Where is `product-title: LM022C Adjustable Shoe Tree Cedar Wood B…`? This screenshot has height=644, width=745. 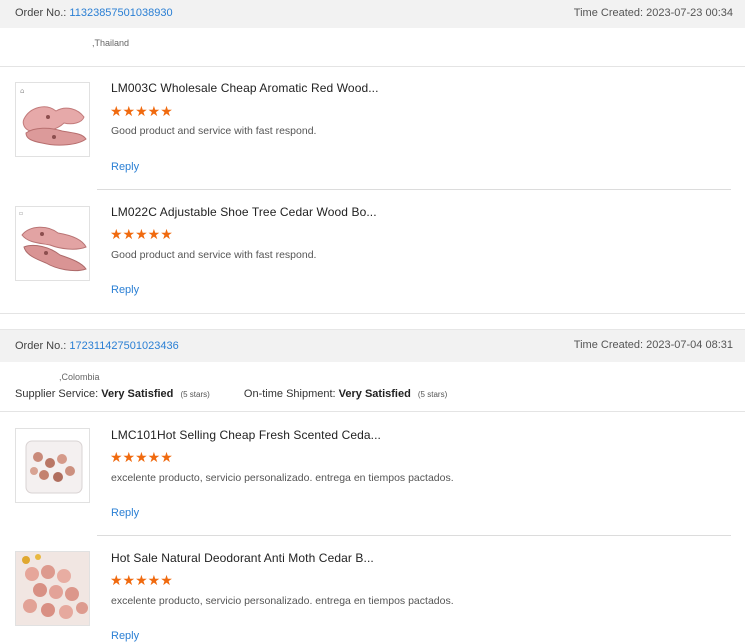 product-title: LM022C Adjustable Shoe Tree Cedar Wood B… is located at coordinates (244, 212).